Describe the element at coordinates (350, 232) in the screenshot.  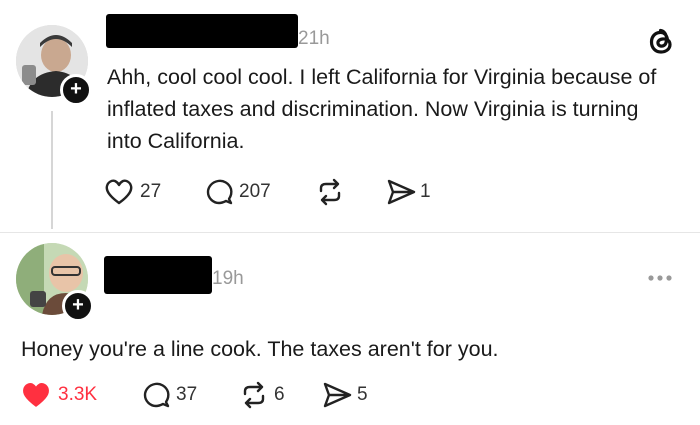
I see `post-divider` at that location.